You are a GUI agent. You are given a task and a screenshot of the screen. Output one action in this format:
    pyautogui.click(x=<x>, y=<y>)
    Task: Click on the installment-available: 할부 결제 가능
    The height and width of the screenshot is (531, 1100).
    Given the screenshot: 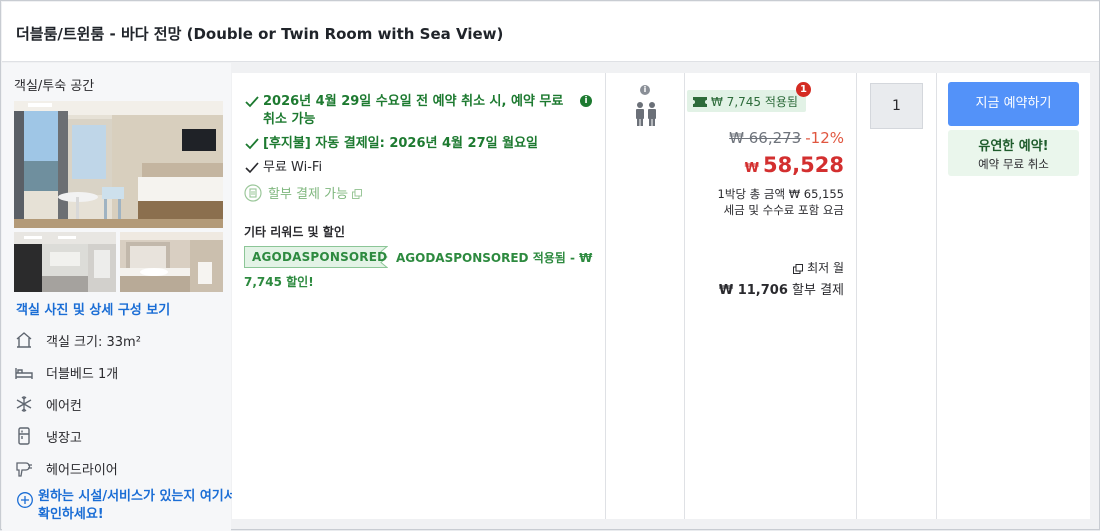 What is the action you would take?
    pyautogui.click(x=303, y=192)
    